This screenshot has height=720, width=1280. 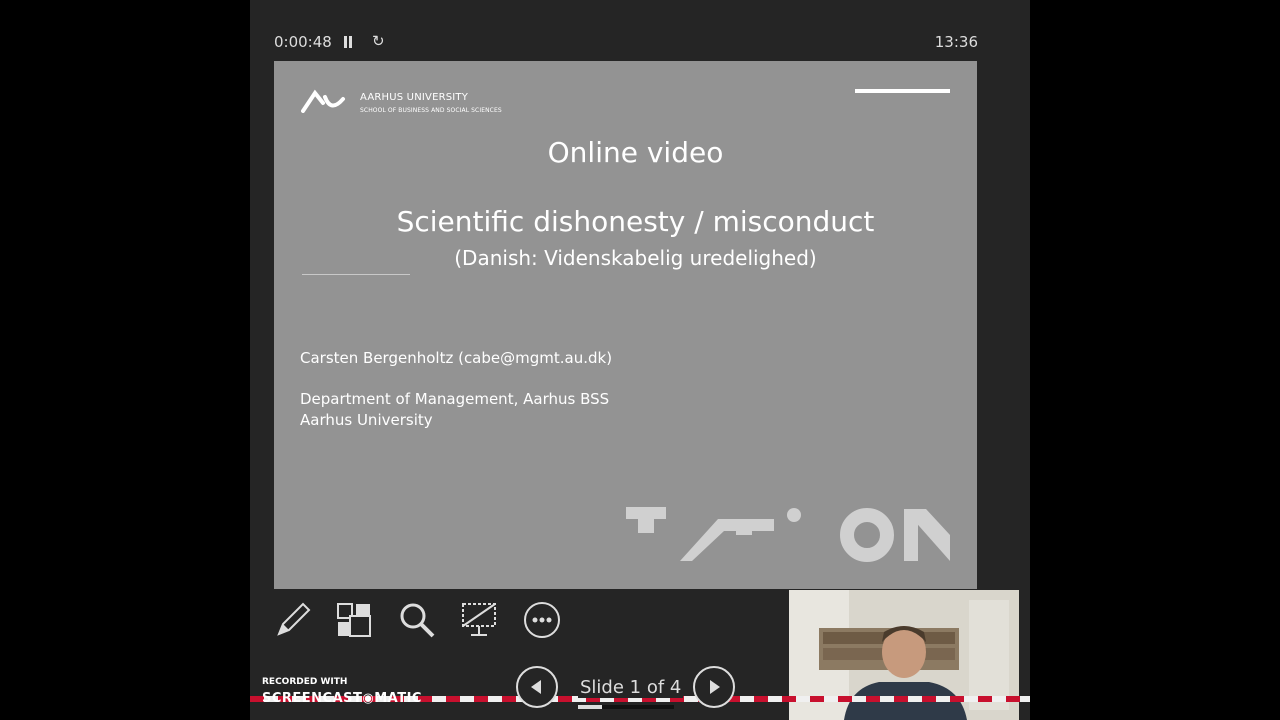 I want to click on slide-overview-icon, so click(x=354, y=620).